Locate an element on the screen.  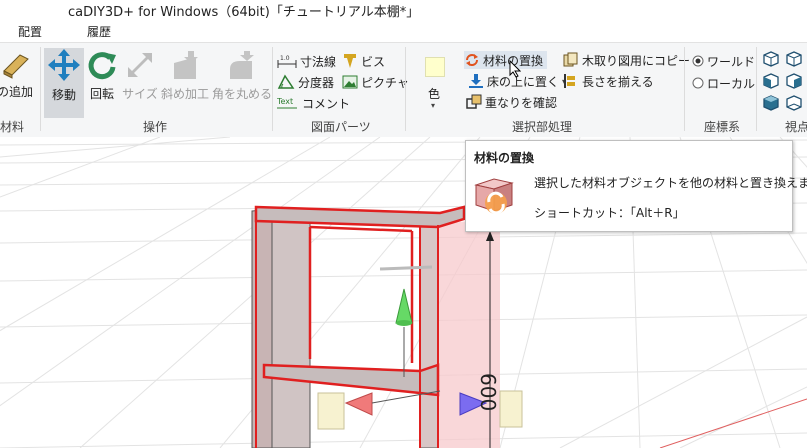
radio-local-label: ローカル is located at coordinates (731, 83).